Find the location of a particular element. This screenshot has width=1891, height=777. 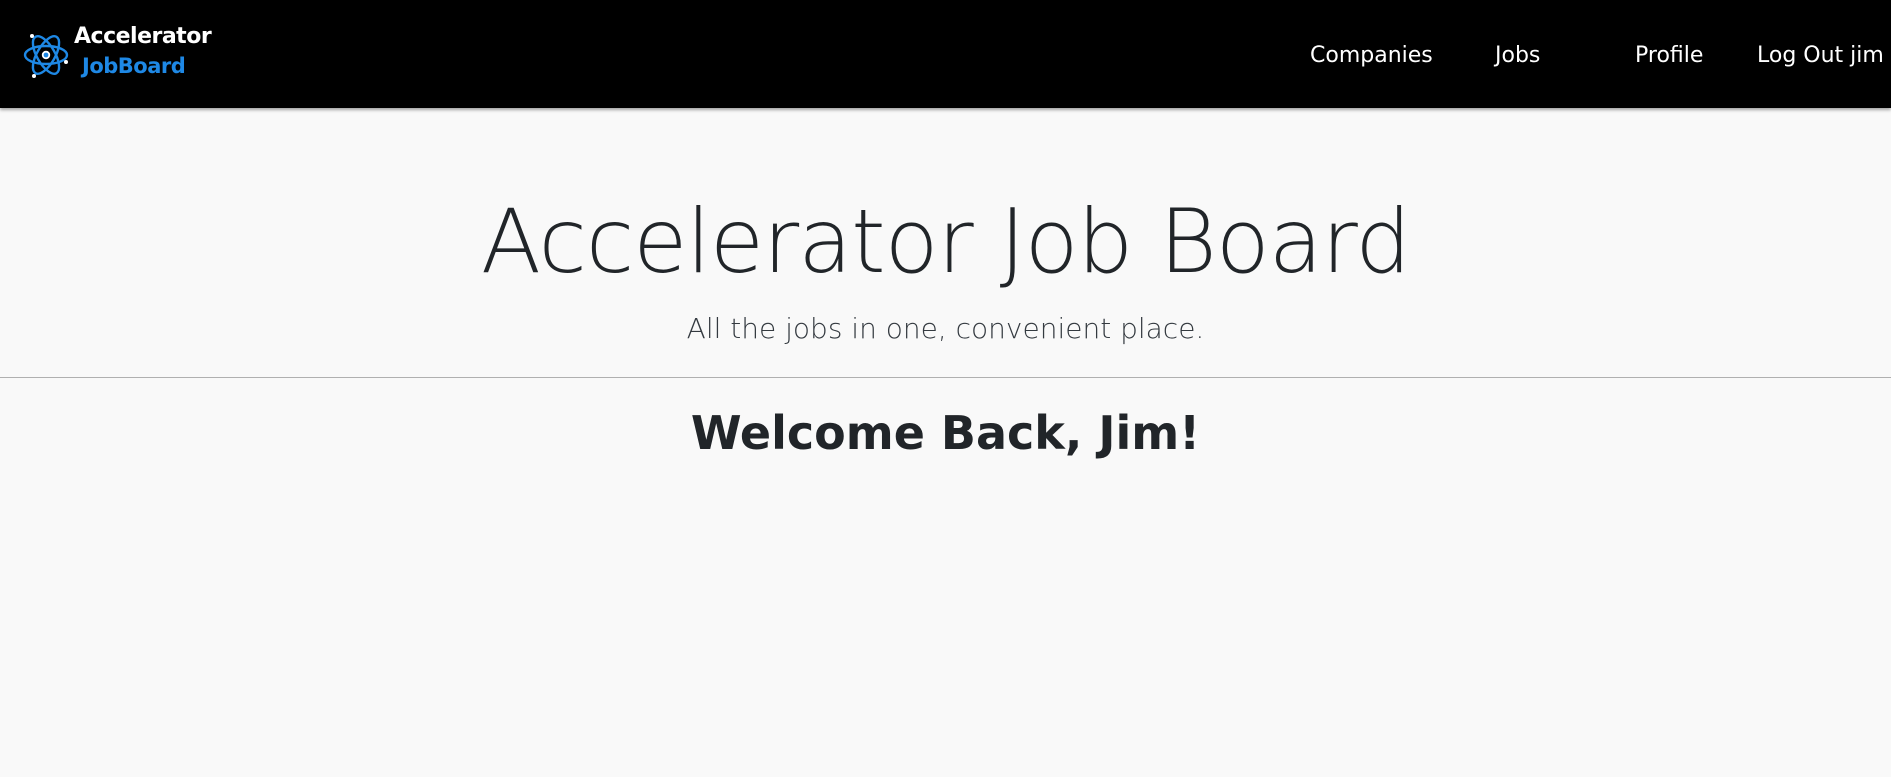

brand-logo-link: Accelerator JobBoard is located at coordinates (117, 56).